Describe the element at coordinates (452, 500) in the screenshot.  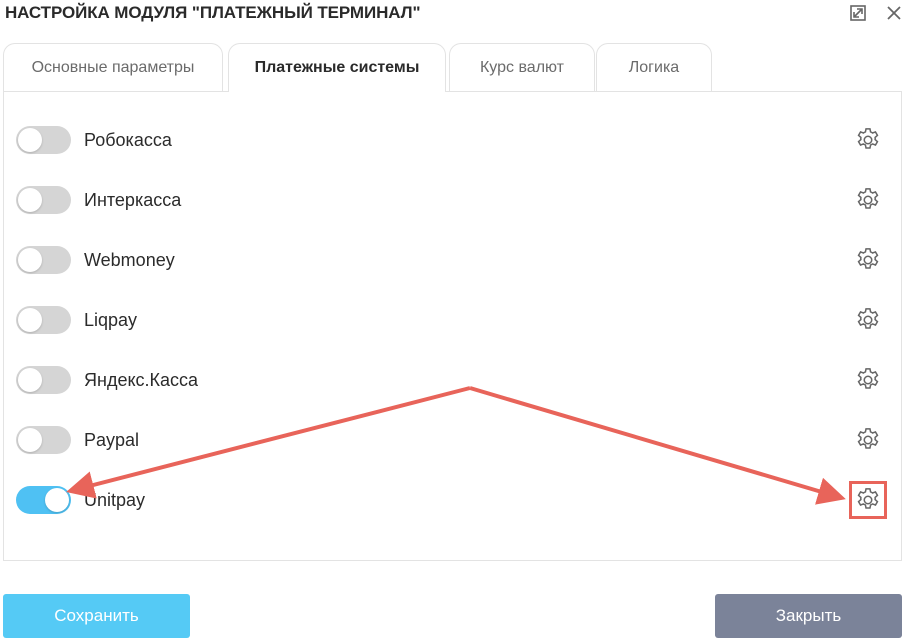
I see `payment-system-row: Unitpay` at that location.